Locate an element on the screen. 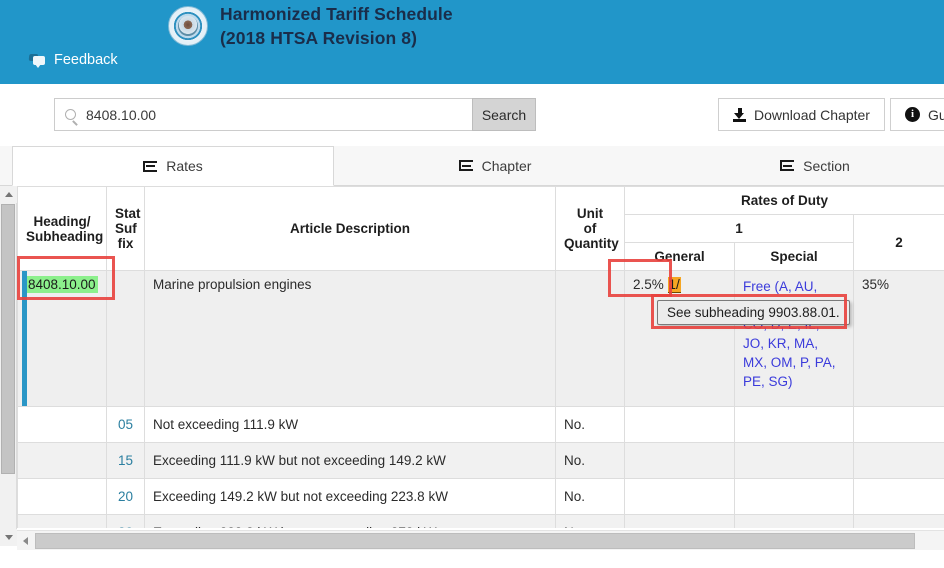  col-header-article-description: Article Description is located at coordinates (350, 228).